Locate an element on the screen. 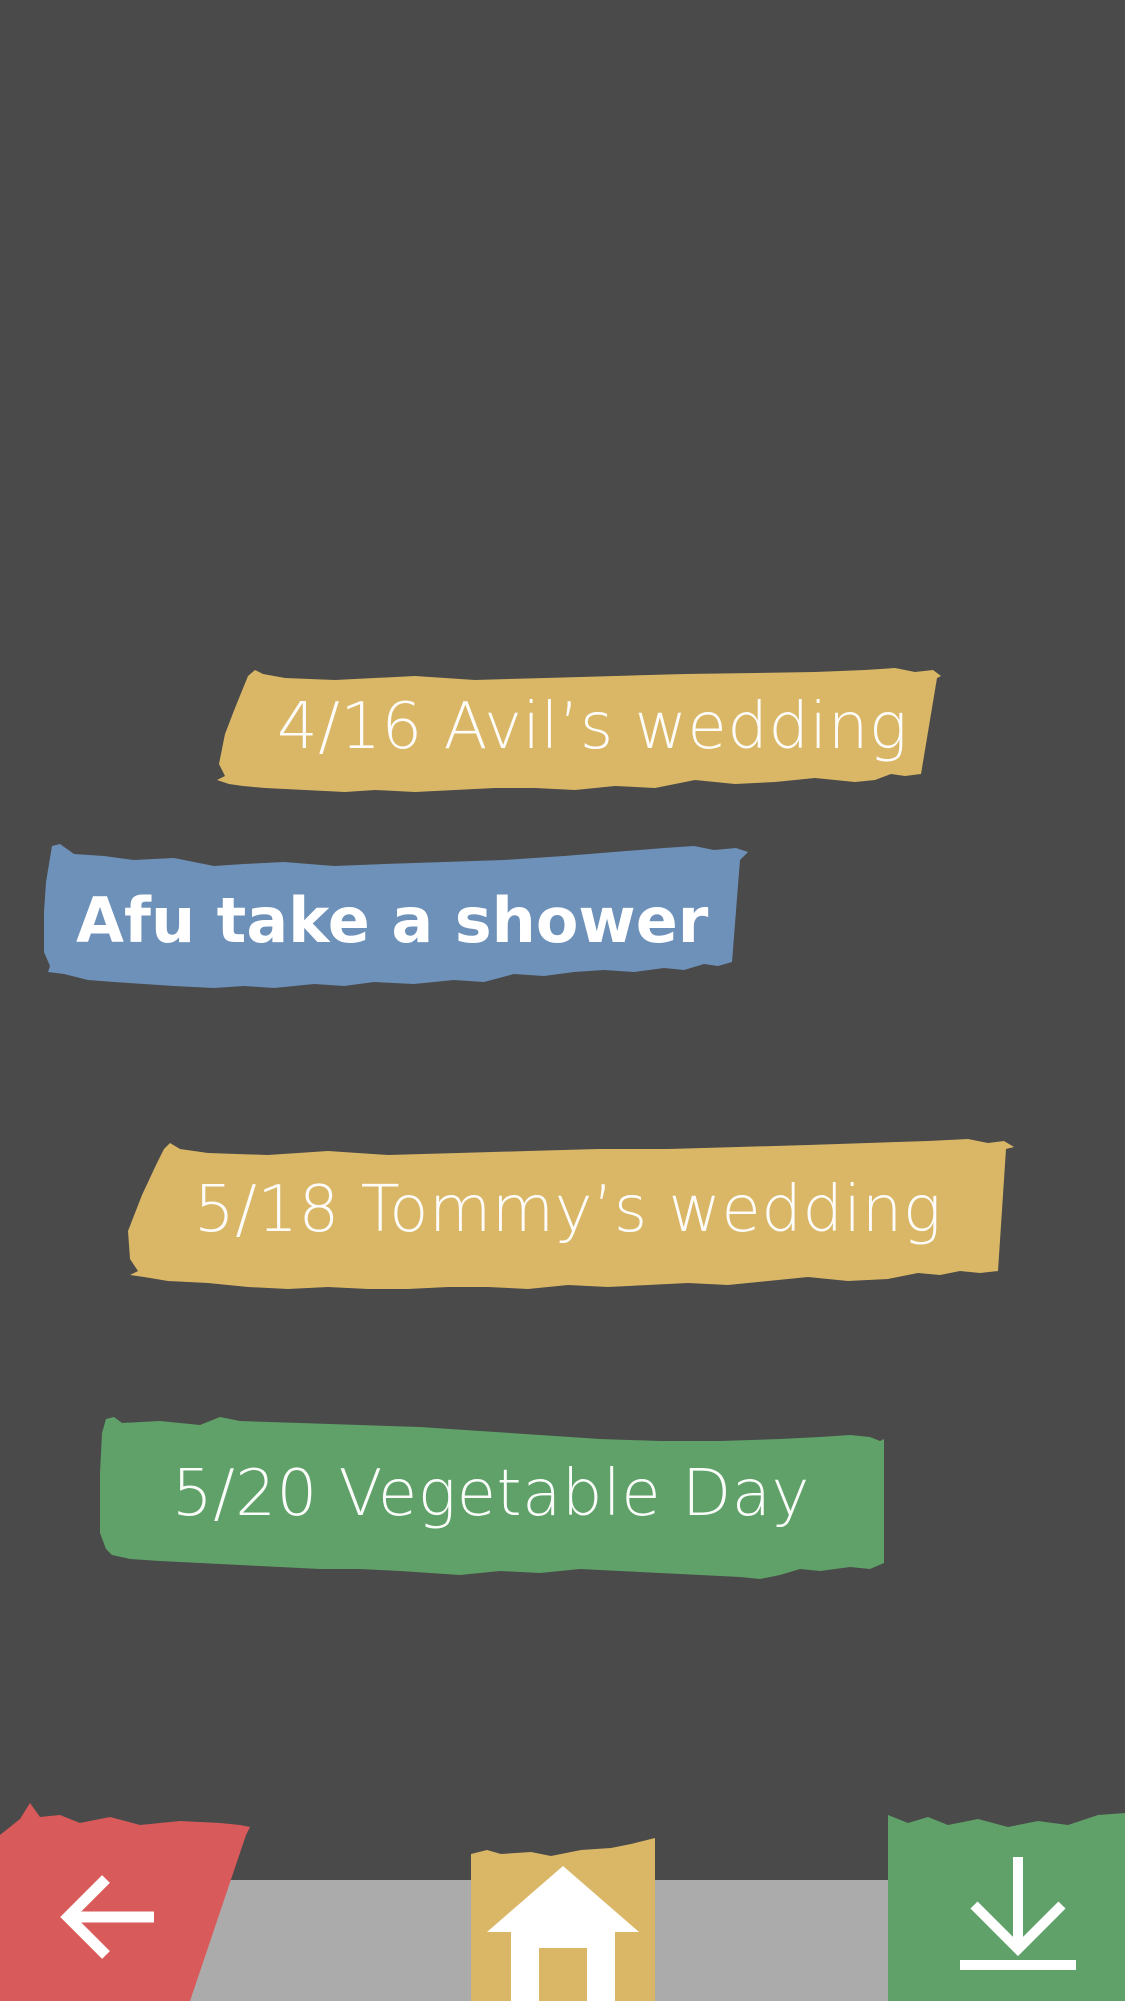  event-item-avil-wedding: 4/16 Avil’s wedding is located at coordinates (580, 731).